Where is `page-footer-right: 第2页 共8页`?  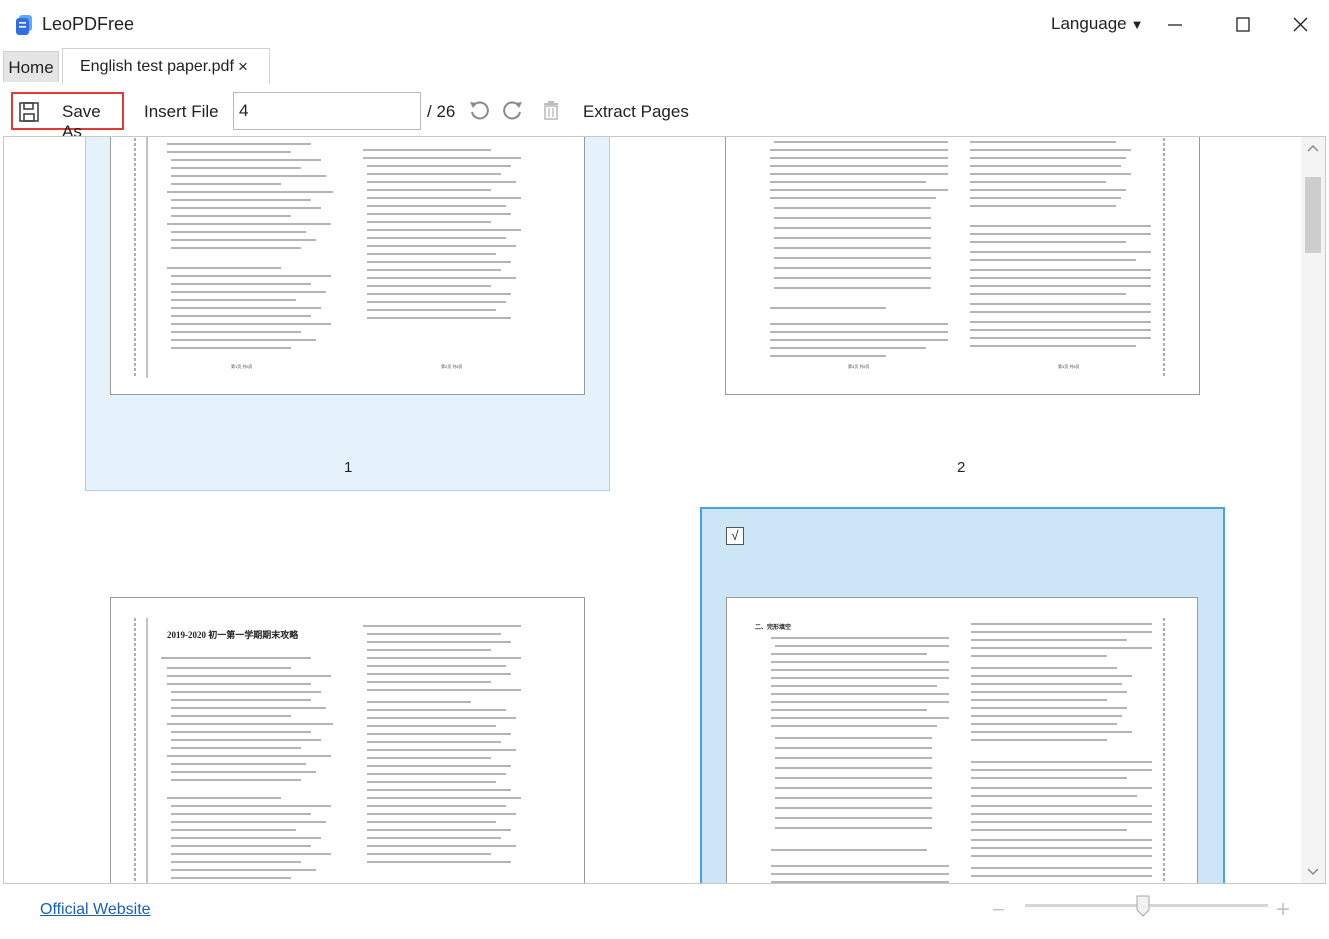 page-footer-right: 第2页 共8页 is located at coordinates (452, 366).